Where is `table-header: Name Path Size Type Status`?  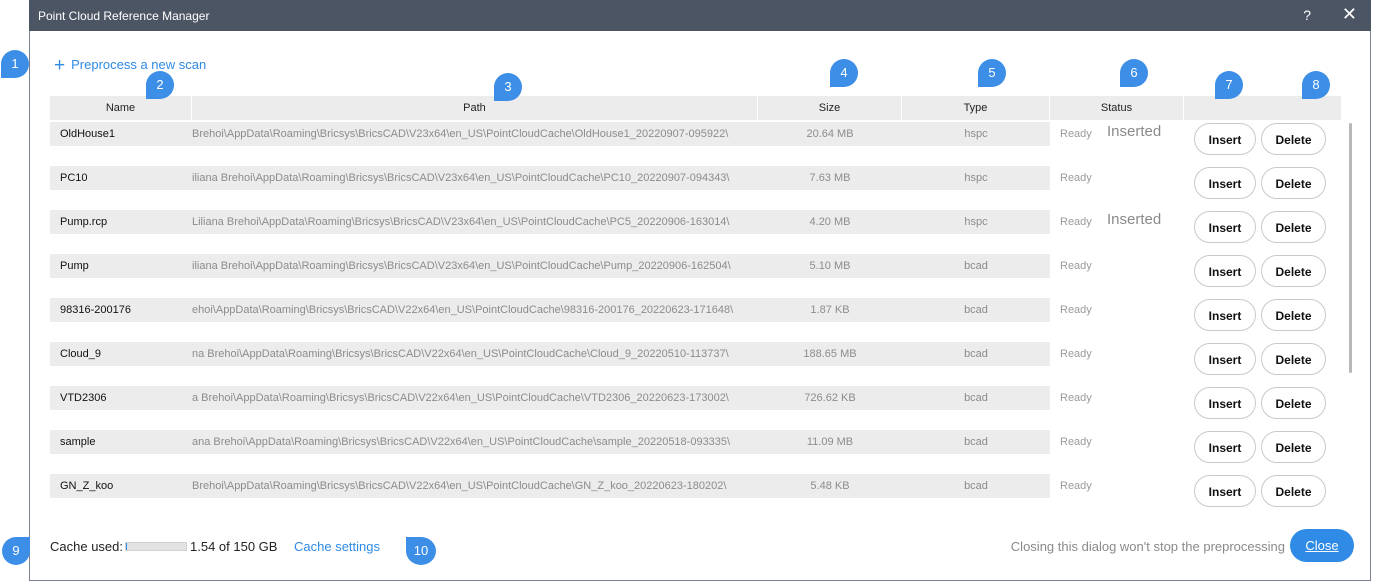
table-header: Name Path Size Type Status is located at coordinates (695, 108).